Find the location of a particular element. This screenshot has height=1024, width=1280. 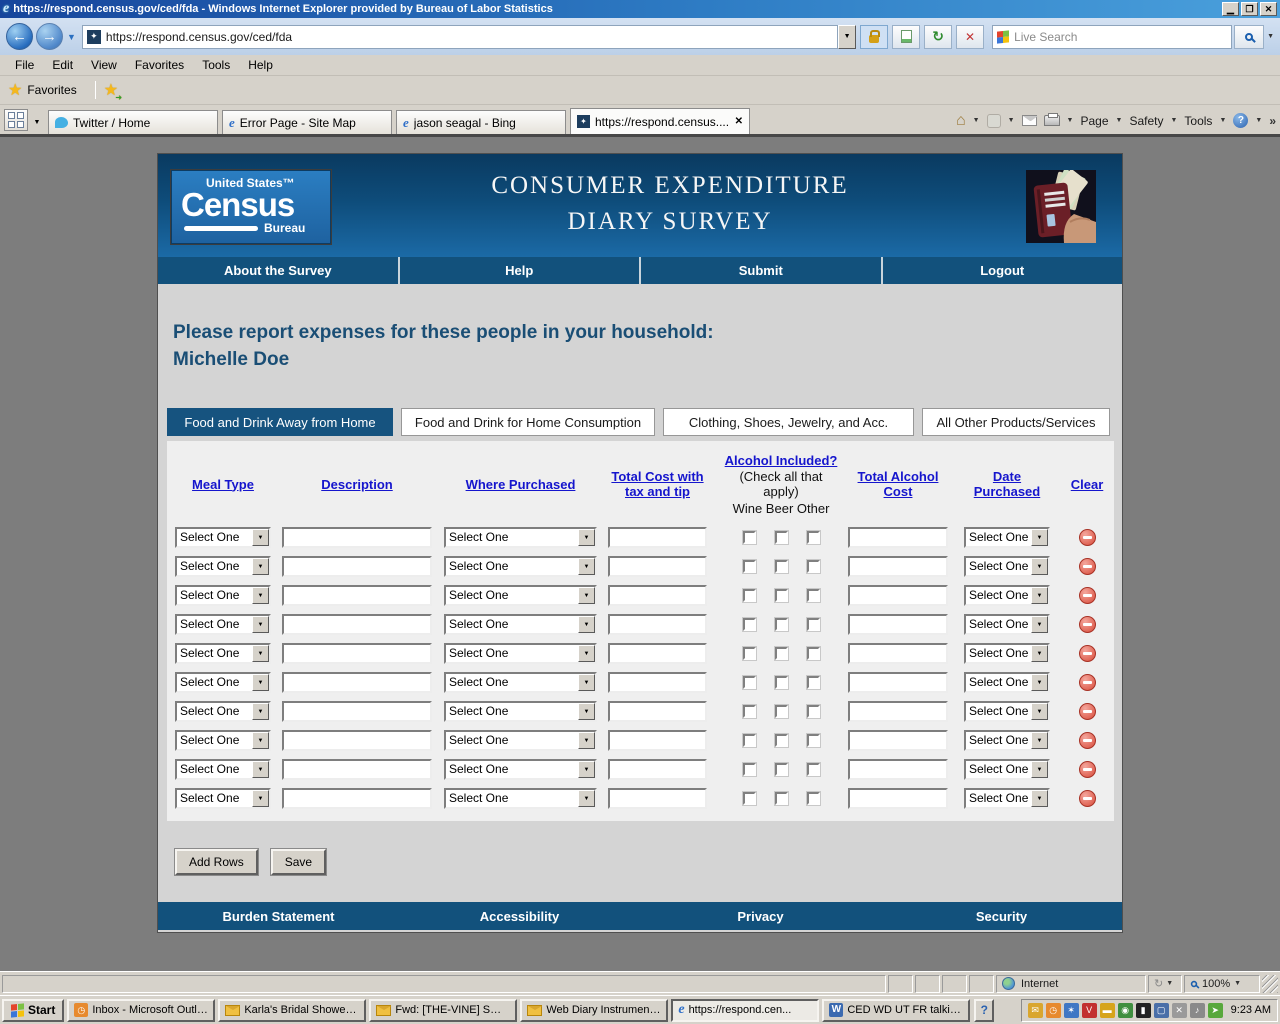

help-icon: ? is located at coordinates (1241, 120).